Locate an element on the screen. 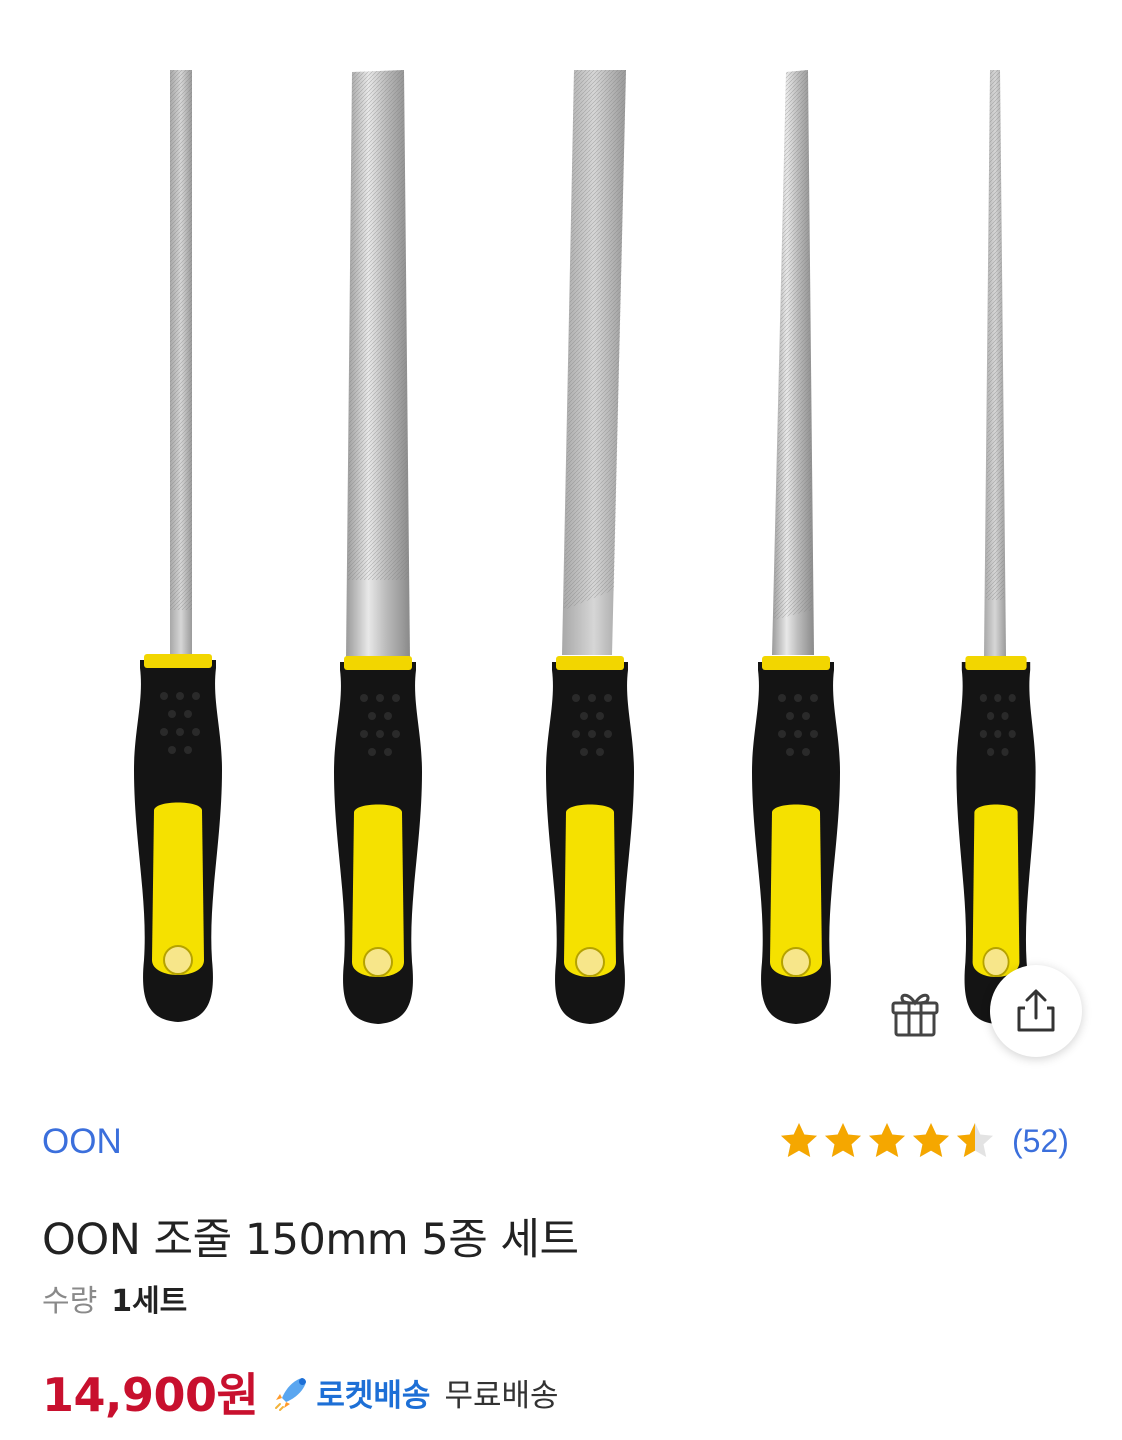 The width and height of the screenshot is (1122, 1440). rocket-icon is located at coordinates (291, 1394).